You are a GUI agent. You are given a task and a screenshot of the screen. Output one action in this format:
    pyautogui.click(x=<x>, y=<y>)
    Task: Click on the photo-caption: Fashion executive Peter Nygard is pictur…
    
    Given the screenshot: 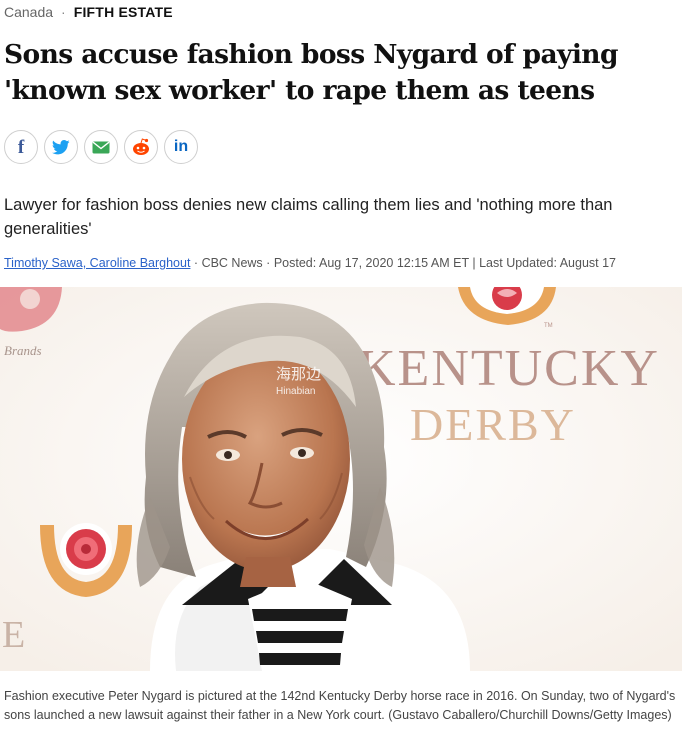 What is the action you would take?
    pyautogui.click(x=340, y=705)
    